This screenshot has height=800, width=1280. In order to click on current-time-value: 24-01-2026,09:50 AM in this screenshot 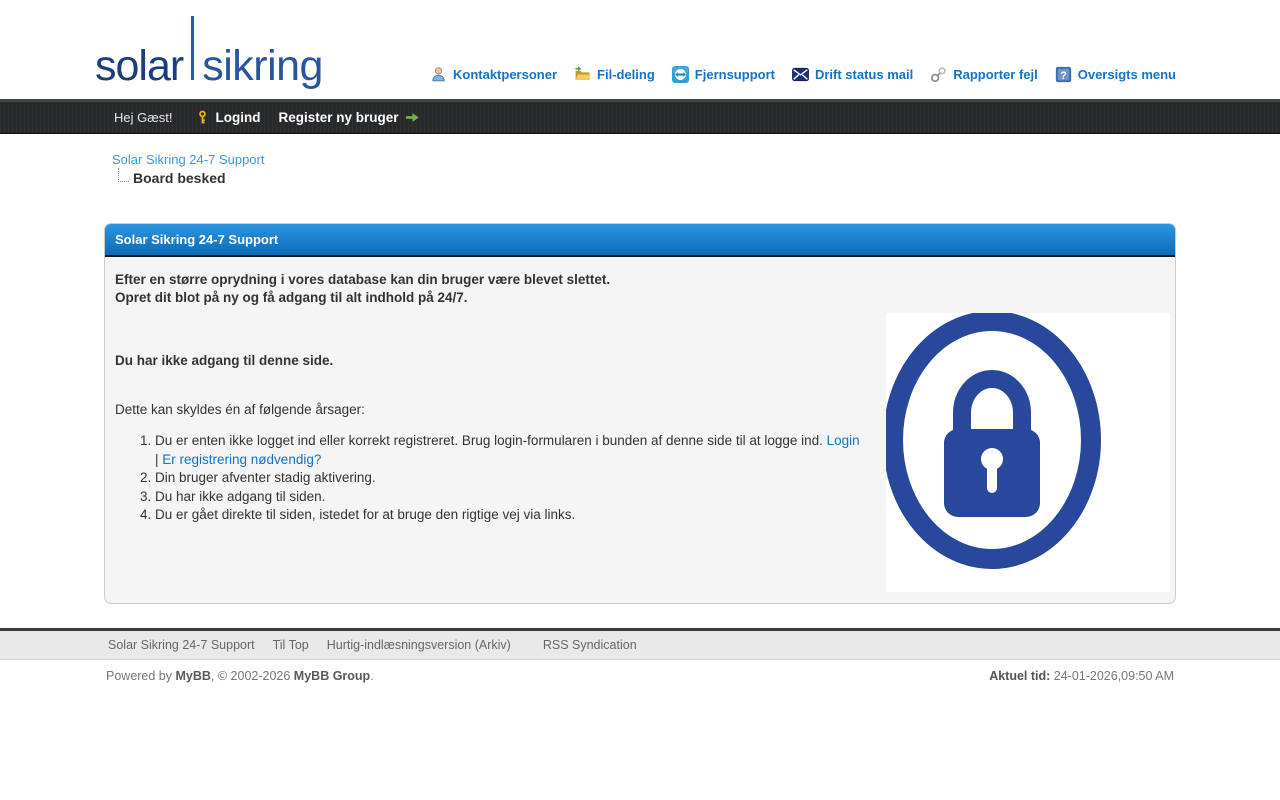, I will do `click(1112, 676)`.